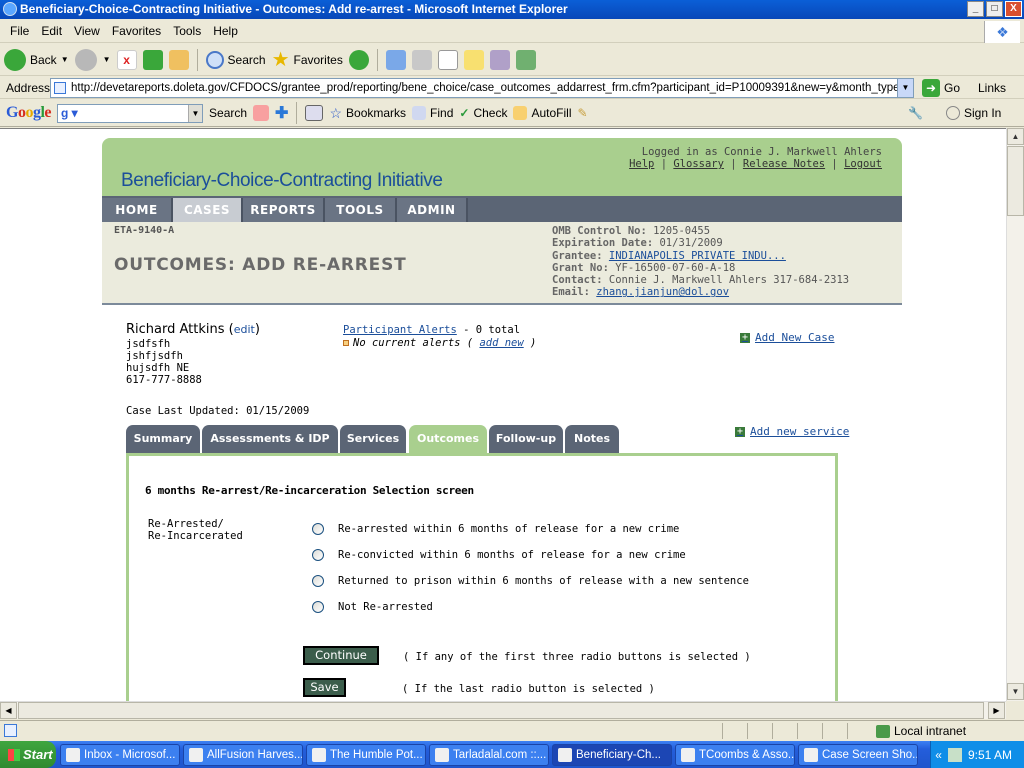 This screenshot has width=1024, height=768. I want to click on network-icon, so click(954, 754).